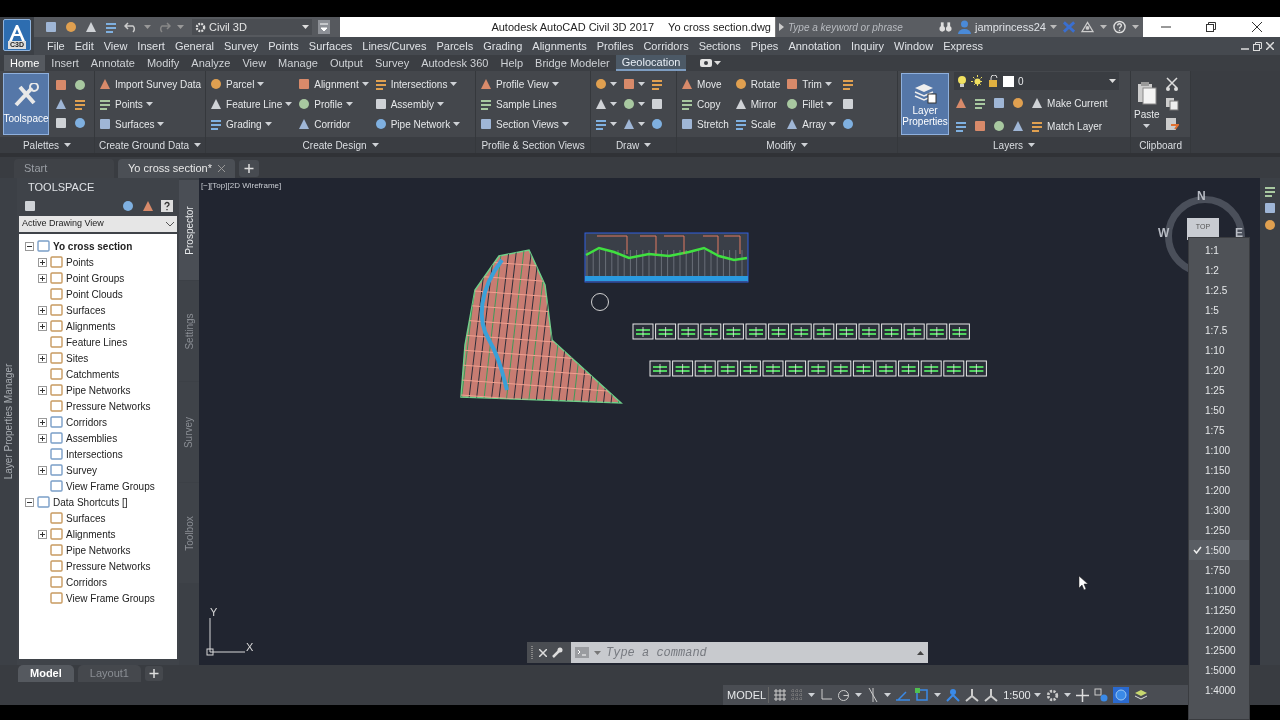 The width and height of the screenshot is (1280, 720). I want to click on ribbon-panel-title: Create Ground Data, so click(150, 145).